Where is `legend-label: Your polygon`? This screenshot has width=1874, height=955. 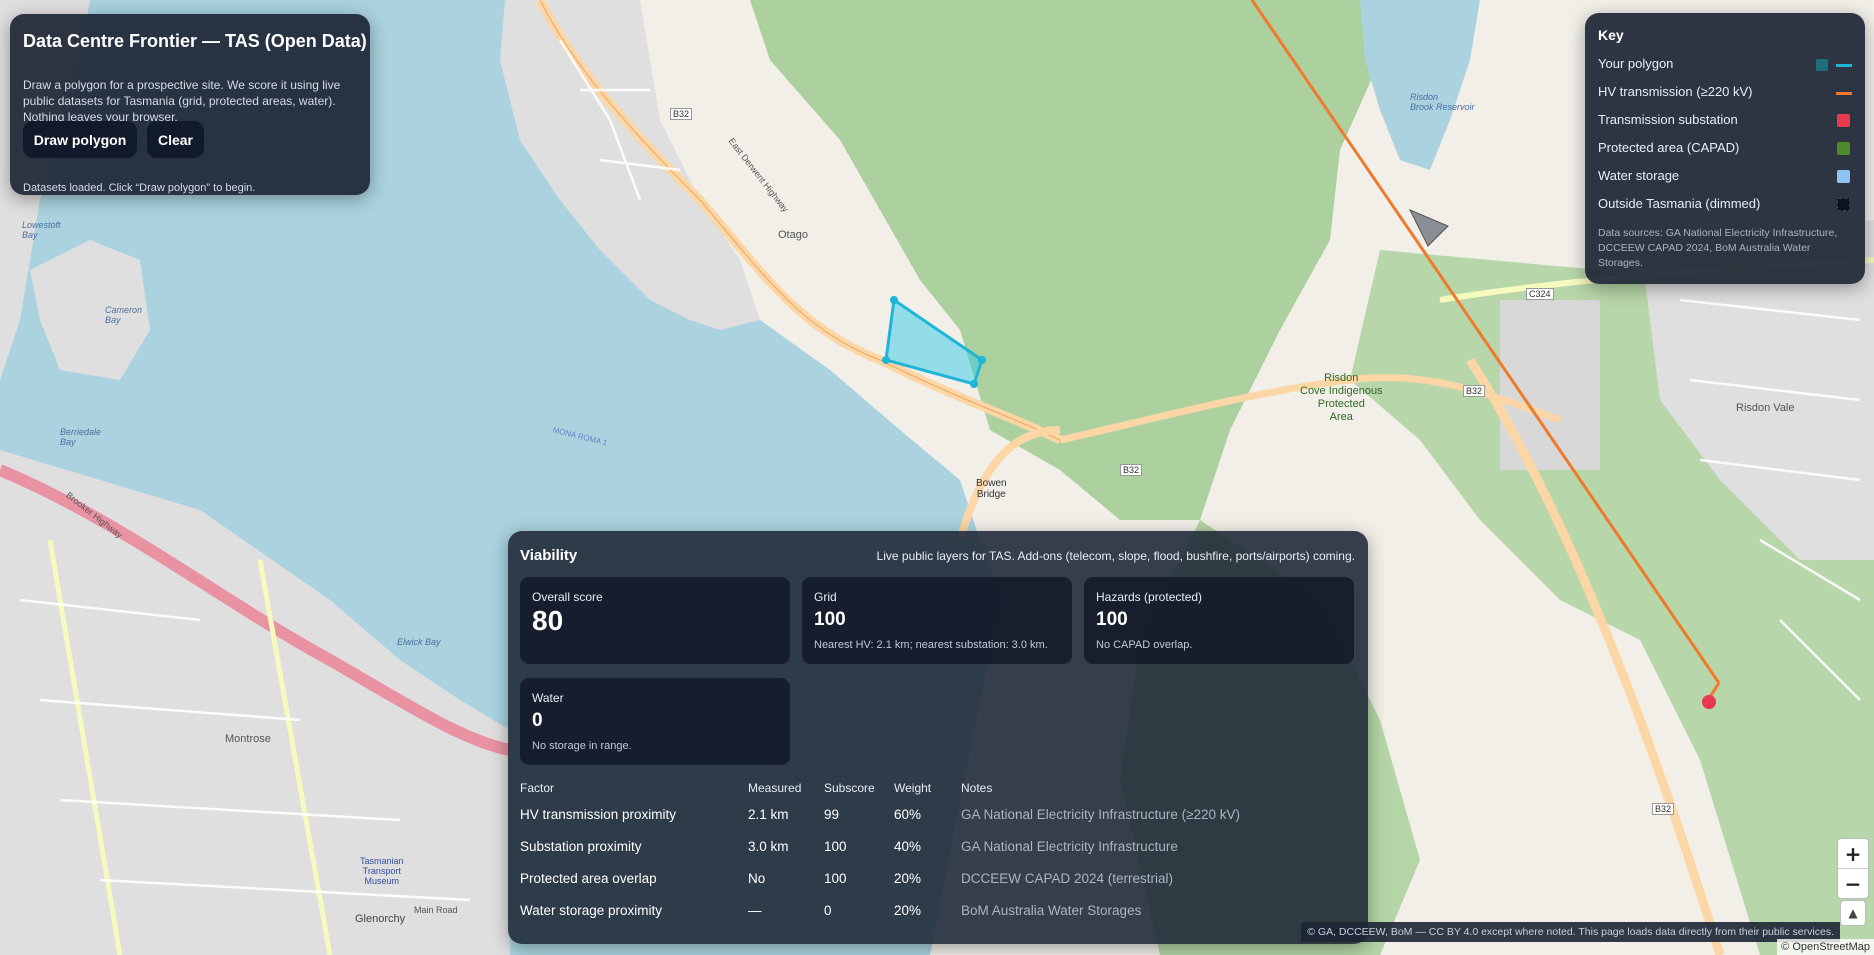
legend-label: Your polygon is located at coordinates (1636, 63).